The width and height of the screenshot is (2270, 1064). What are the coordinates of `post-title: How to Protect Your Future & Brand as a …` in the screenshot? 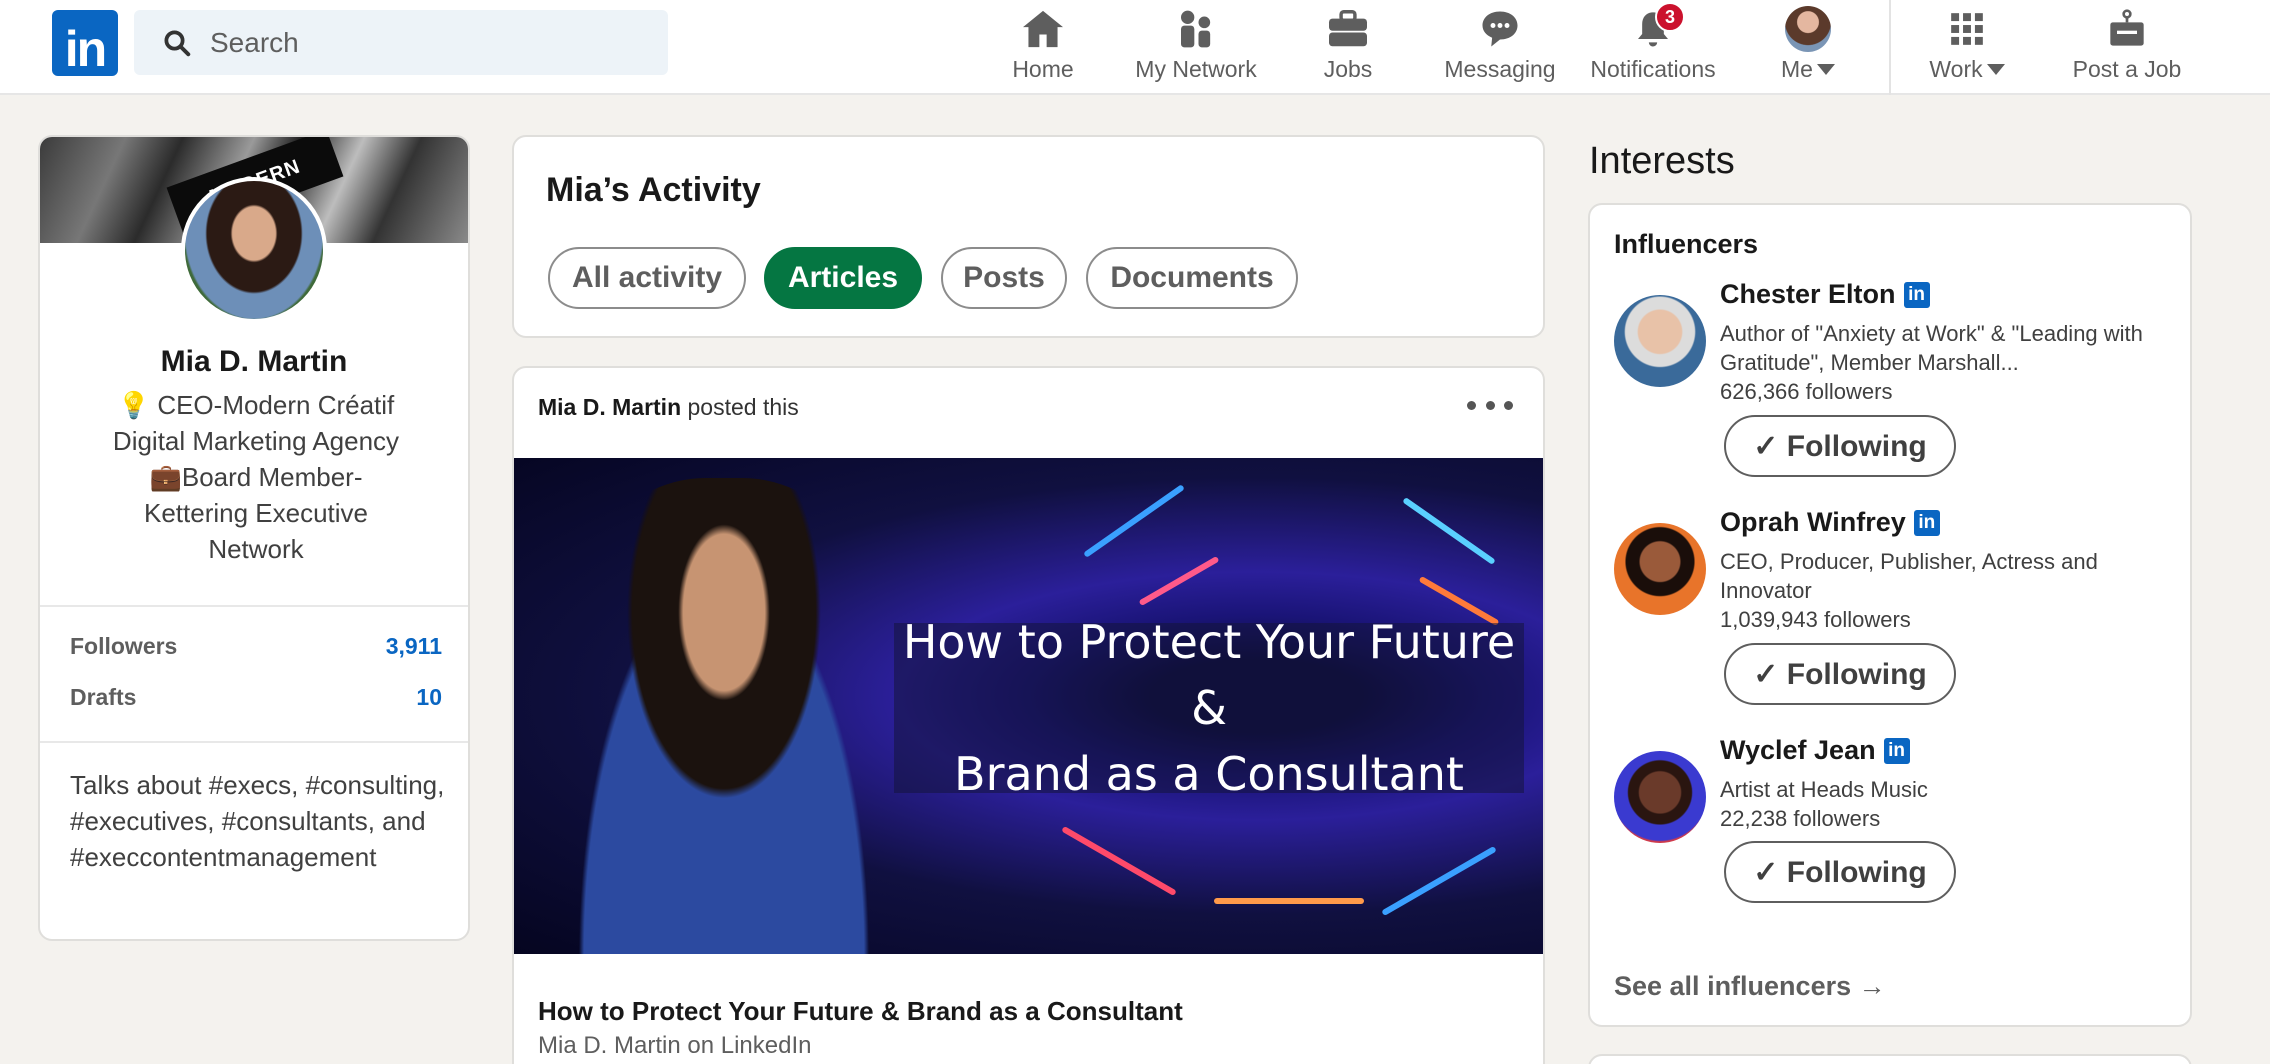 It's located at (860, 1011).